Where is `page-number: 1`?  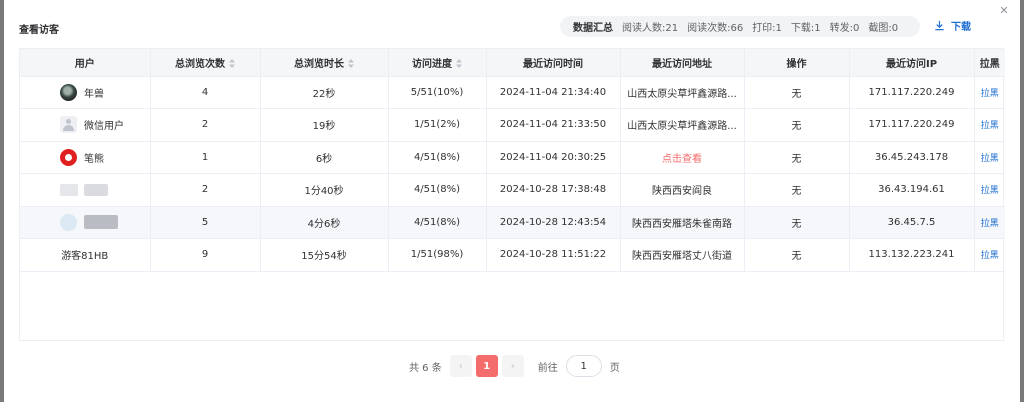 page-number: 1 is located at coordinates (486, 366).